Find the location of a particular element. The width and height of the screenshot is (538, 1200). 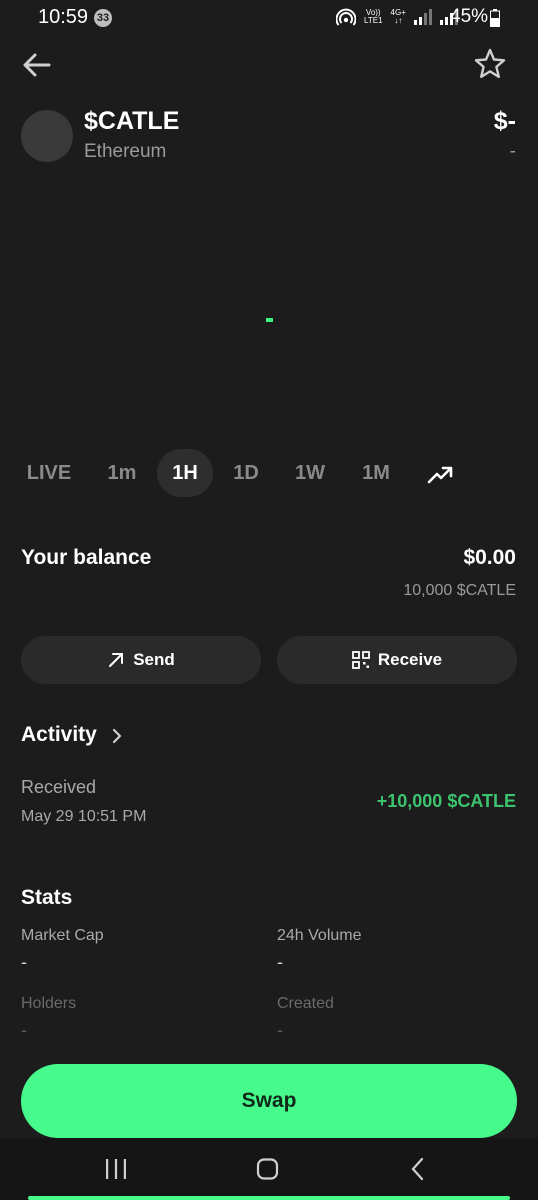

nav-back-icon is located at coordinates (418, 1169).